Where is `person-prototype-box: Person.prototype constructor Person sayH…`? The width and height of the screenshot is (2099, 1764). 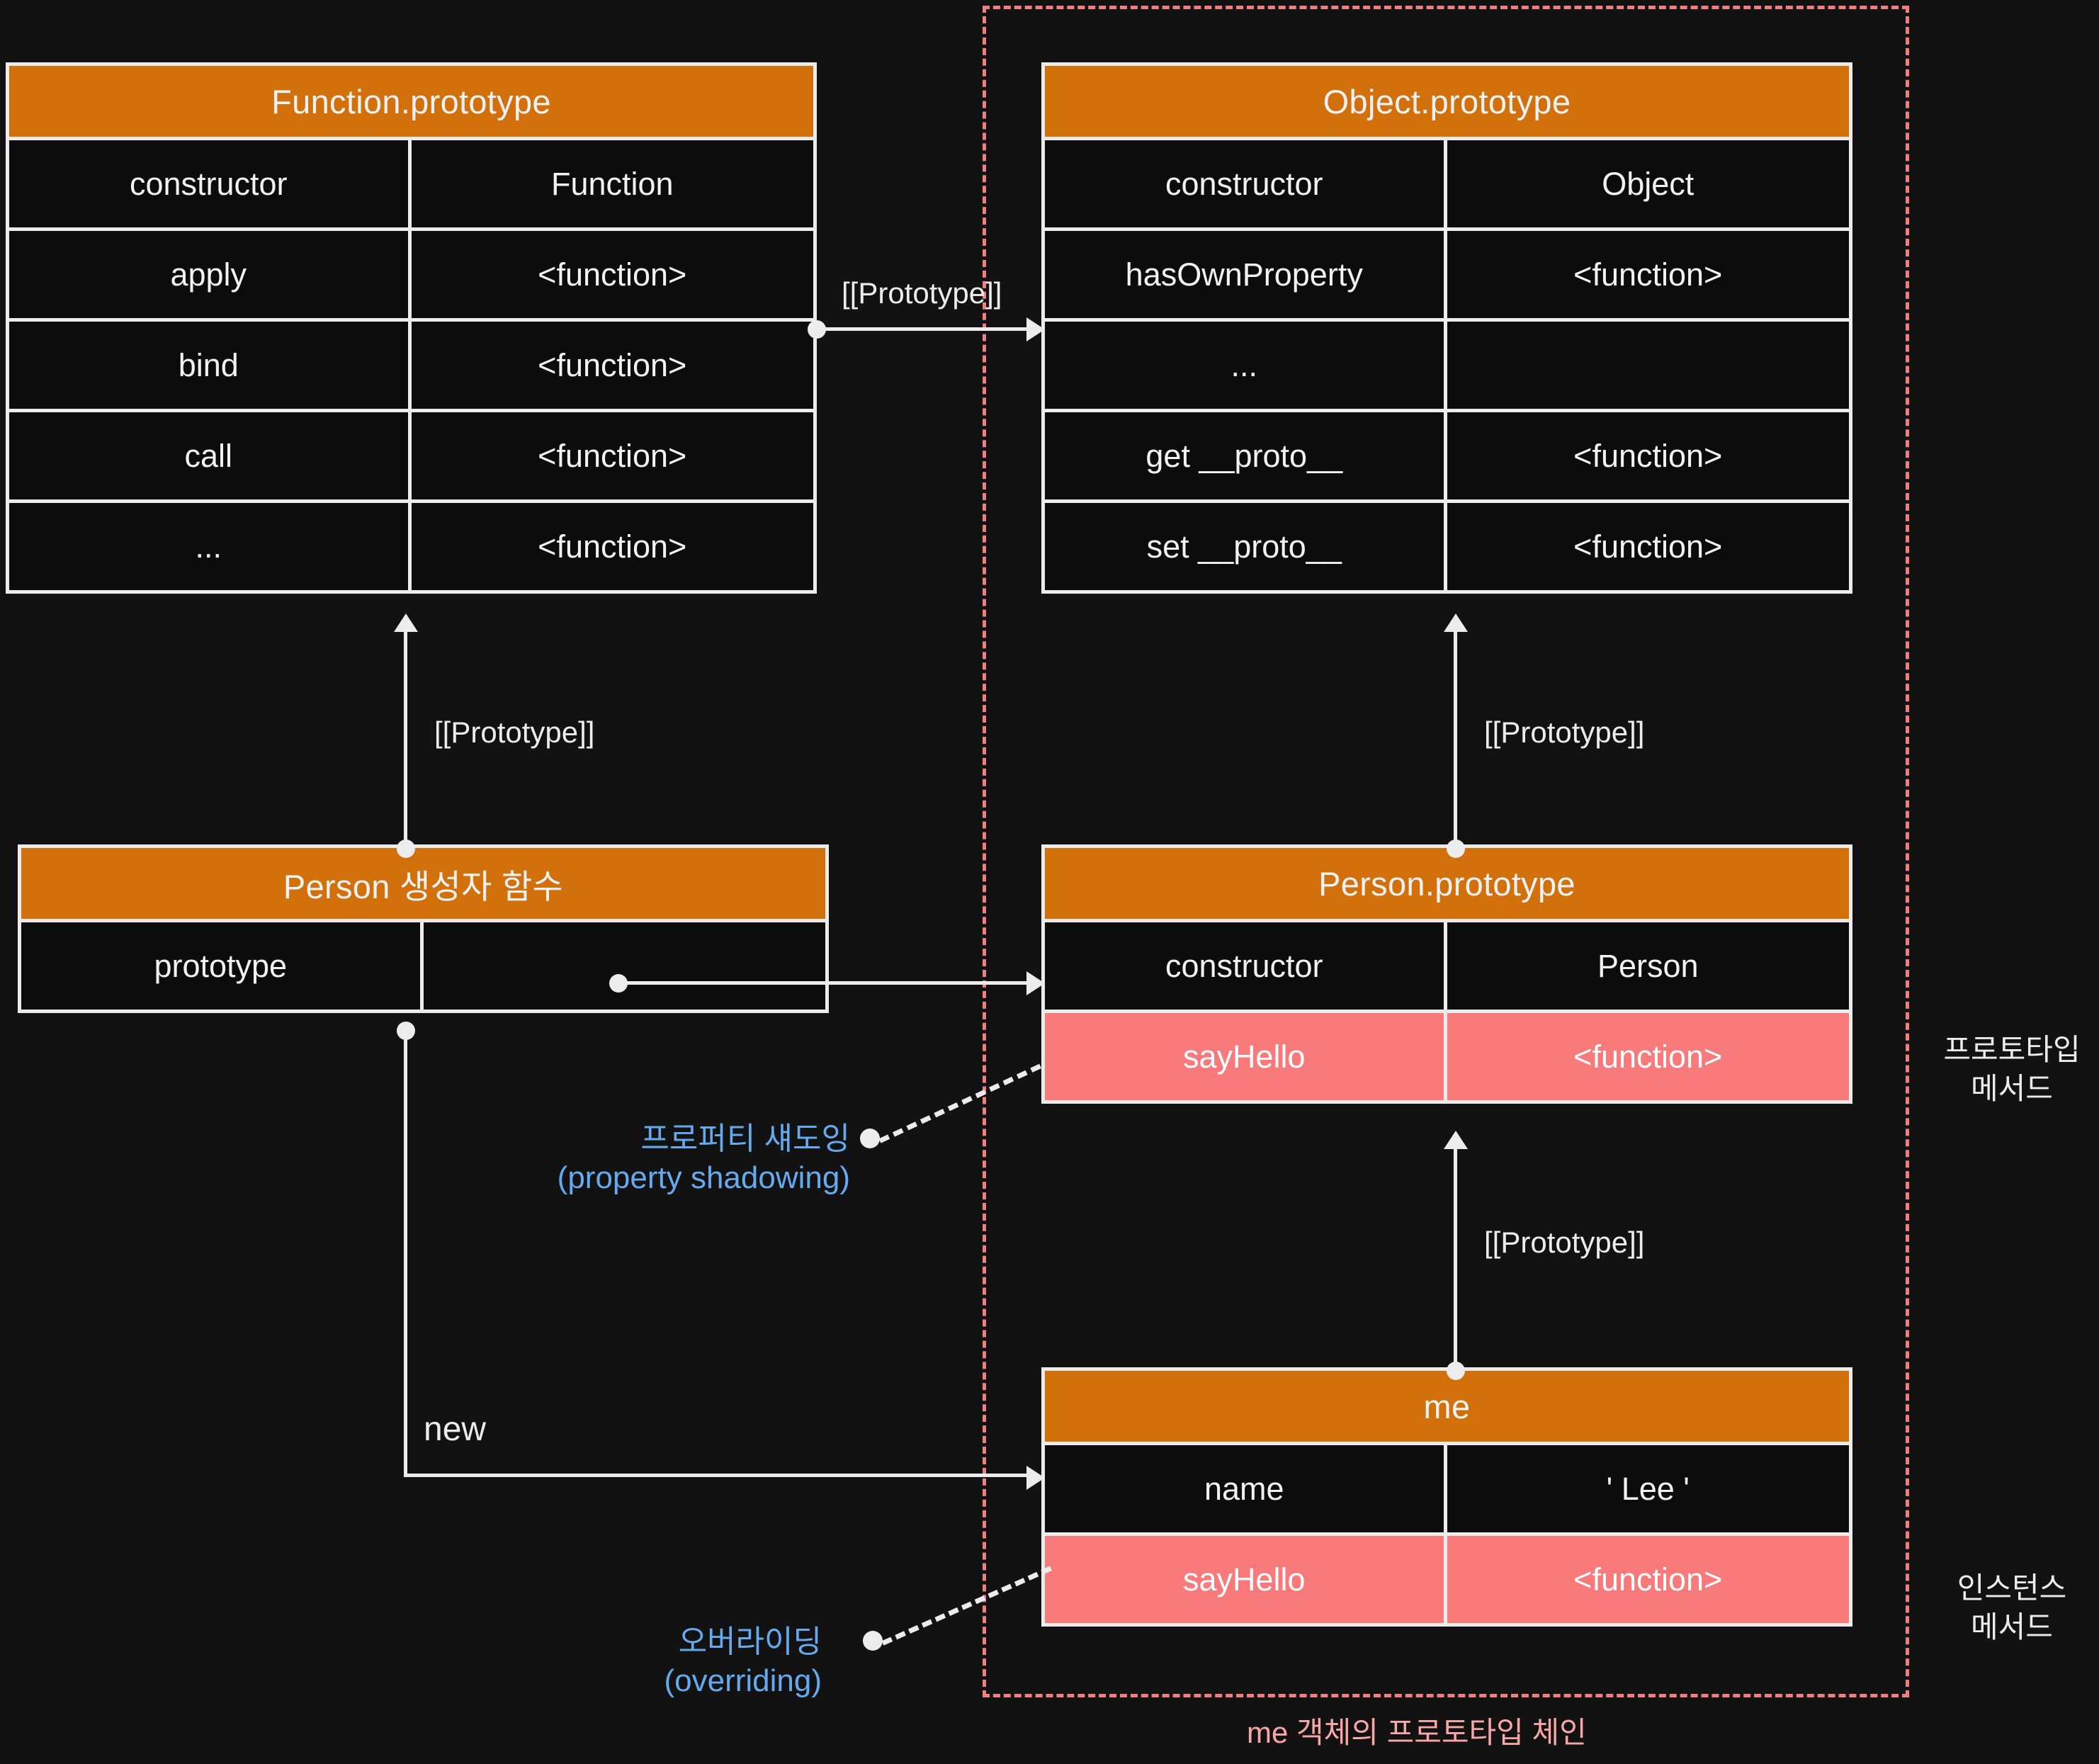
person-prototype-box: Person.prototype constructor Person sayH… is located at coordinates (1446, 974).